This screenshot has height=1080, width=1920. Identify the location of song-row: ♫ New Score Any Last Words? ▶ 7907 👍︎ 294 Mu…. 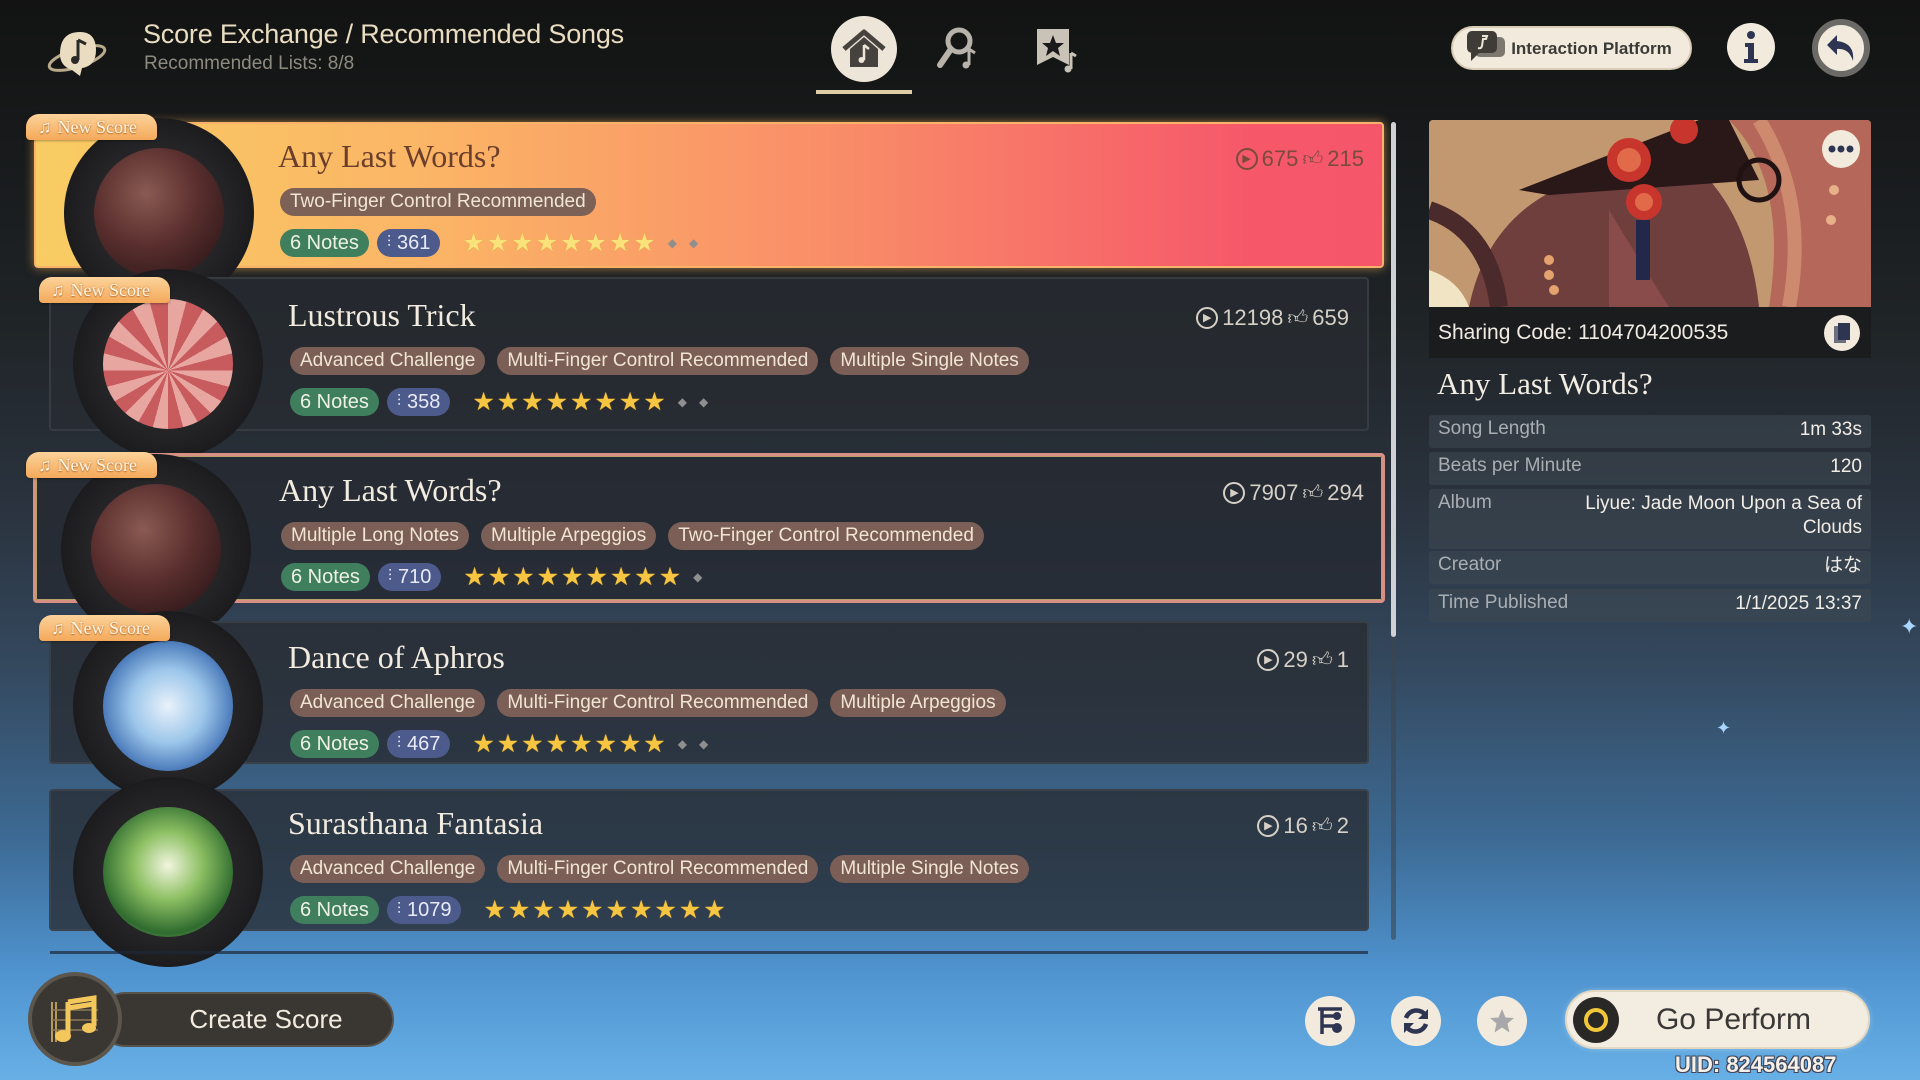
(705, 548).